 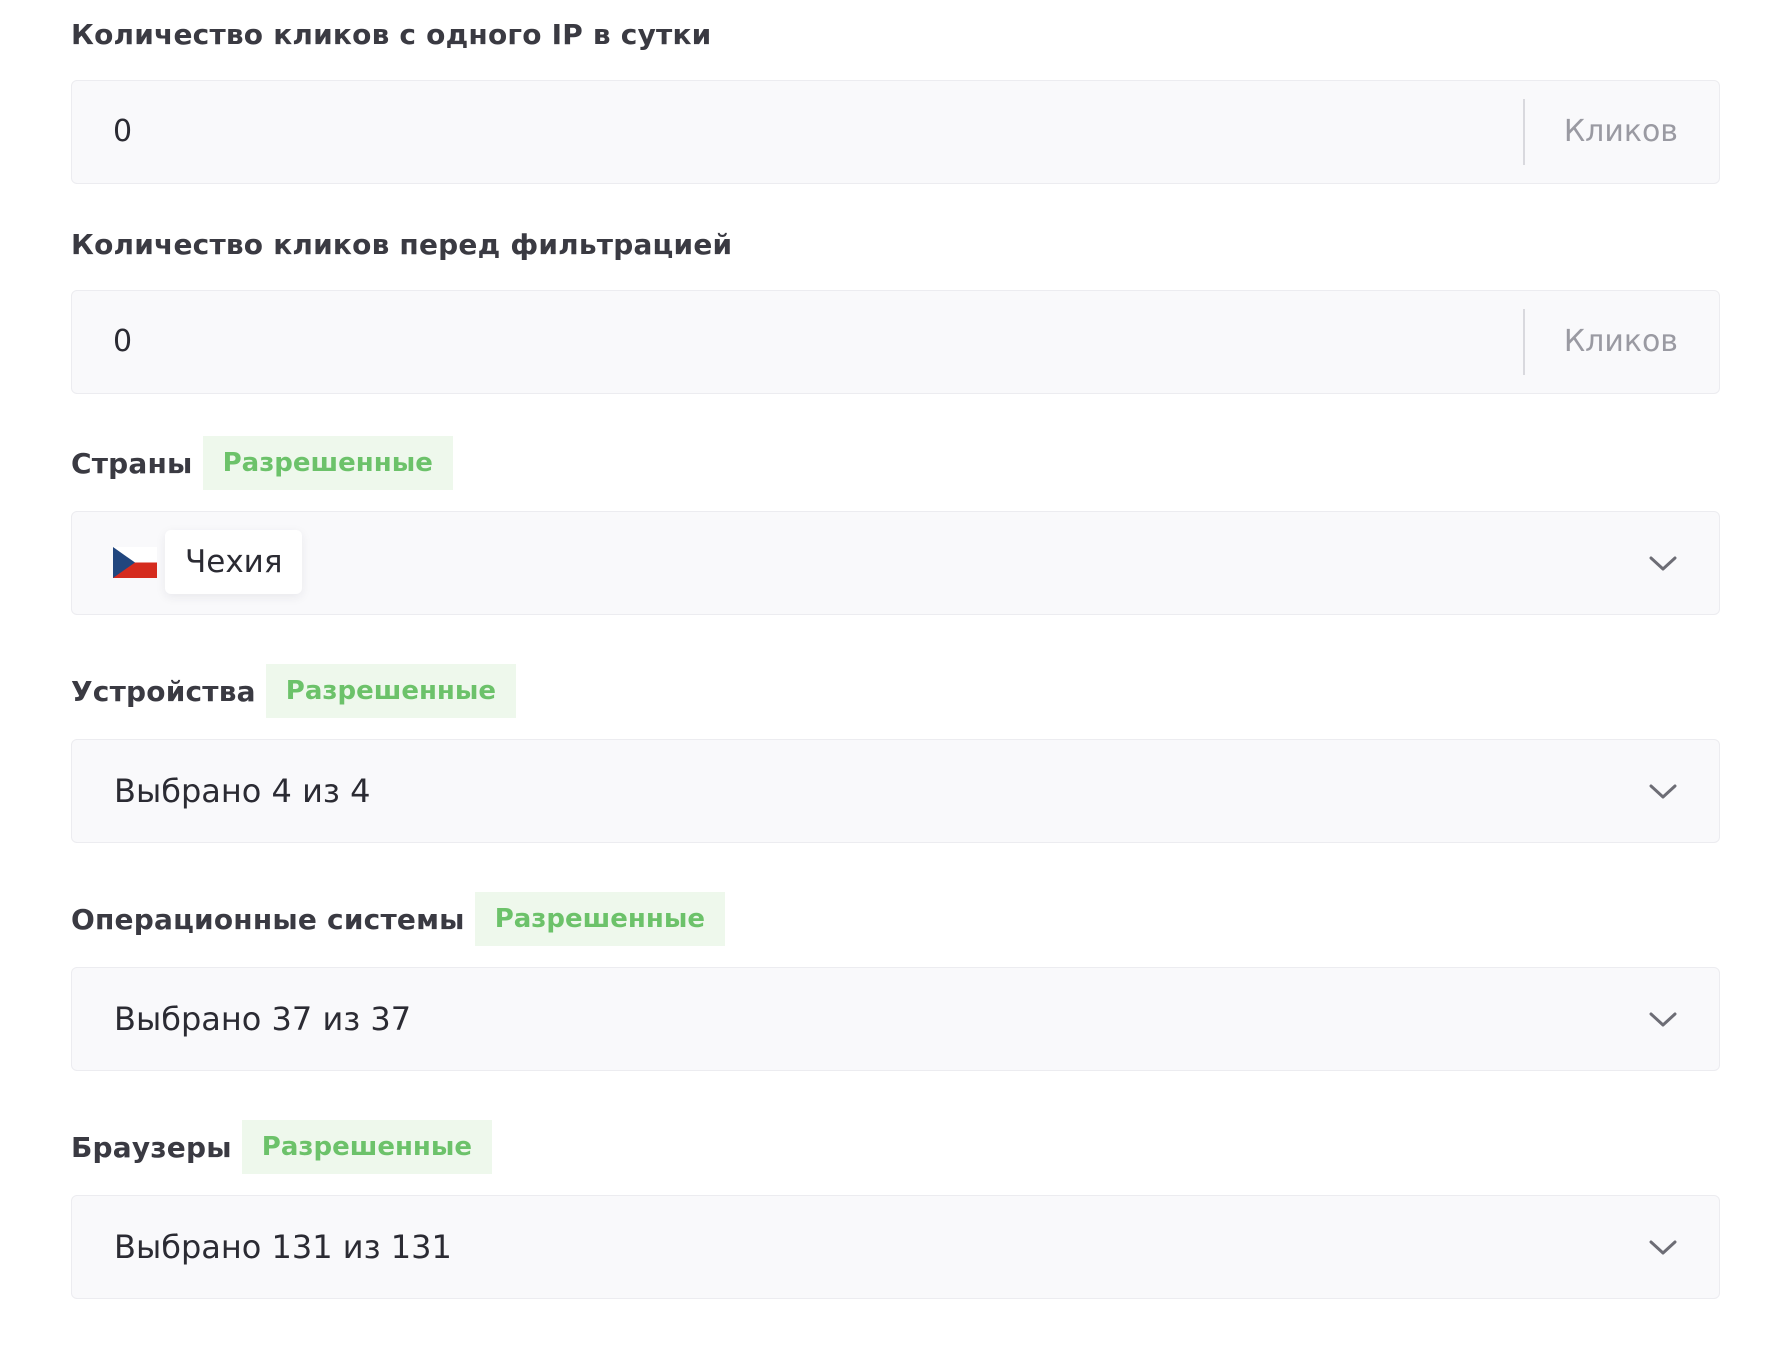 What do you see at coordinates (402, 244) in the screenshot?
I see `clicks-before-filter-label: Количество кликов перед фильтрацией` at bounding box center [402, 244].